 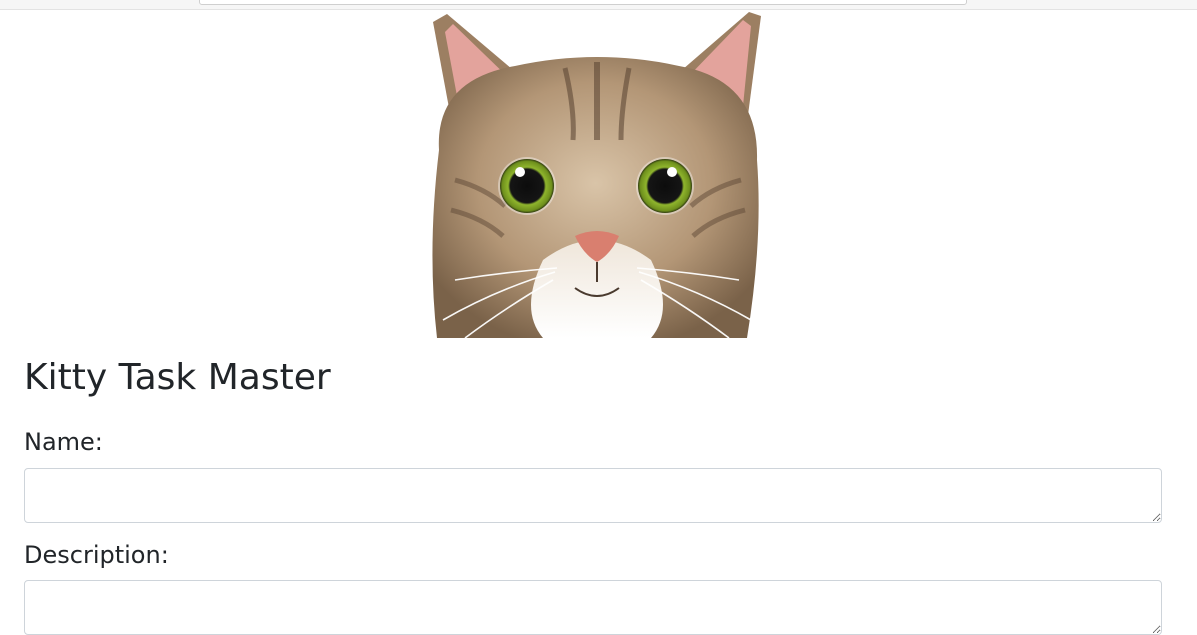 I want to click on cat-face-illustration, so click(x=596, y=175).